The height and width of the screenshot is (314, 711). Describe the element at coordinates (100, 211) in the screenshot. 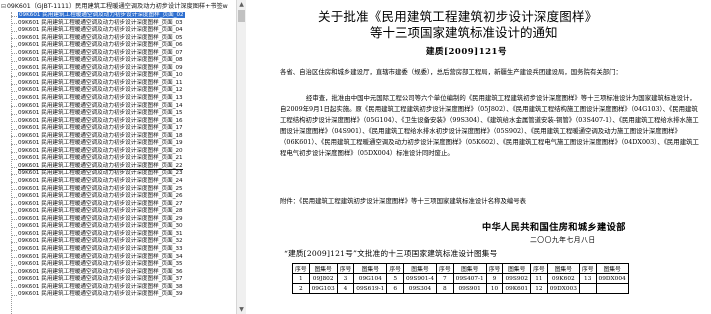

I see `bookmark-item-label: 09K601 民用建筑工程暖通空调及动力初步设计深度图样_页面_28` at that location.